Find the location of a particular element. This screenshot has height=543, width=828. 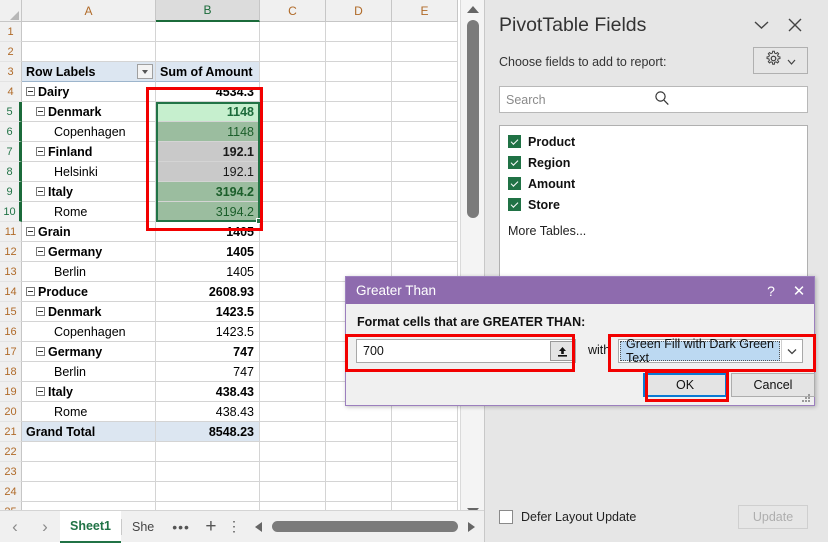

format-style-select: Green Fill with Dark Green Text is located at coordinates (710, 351).